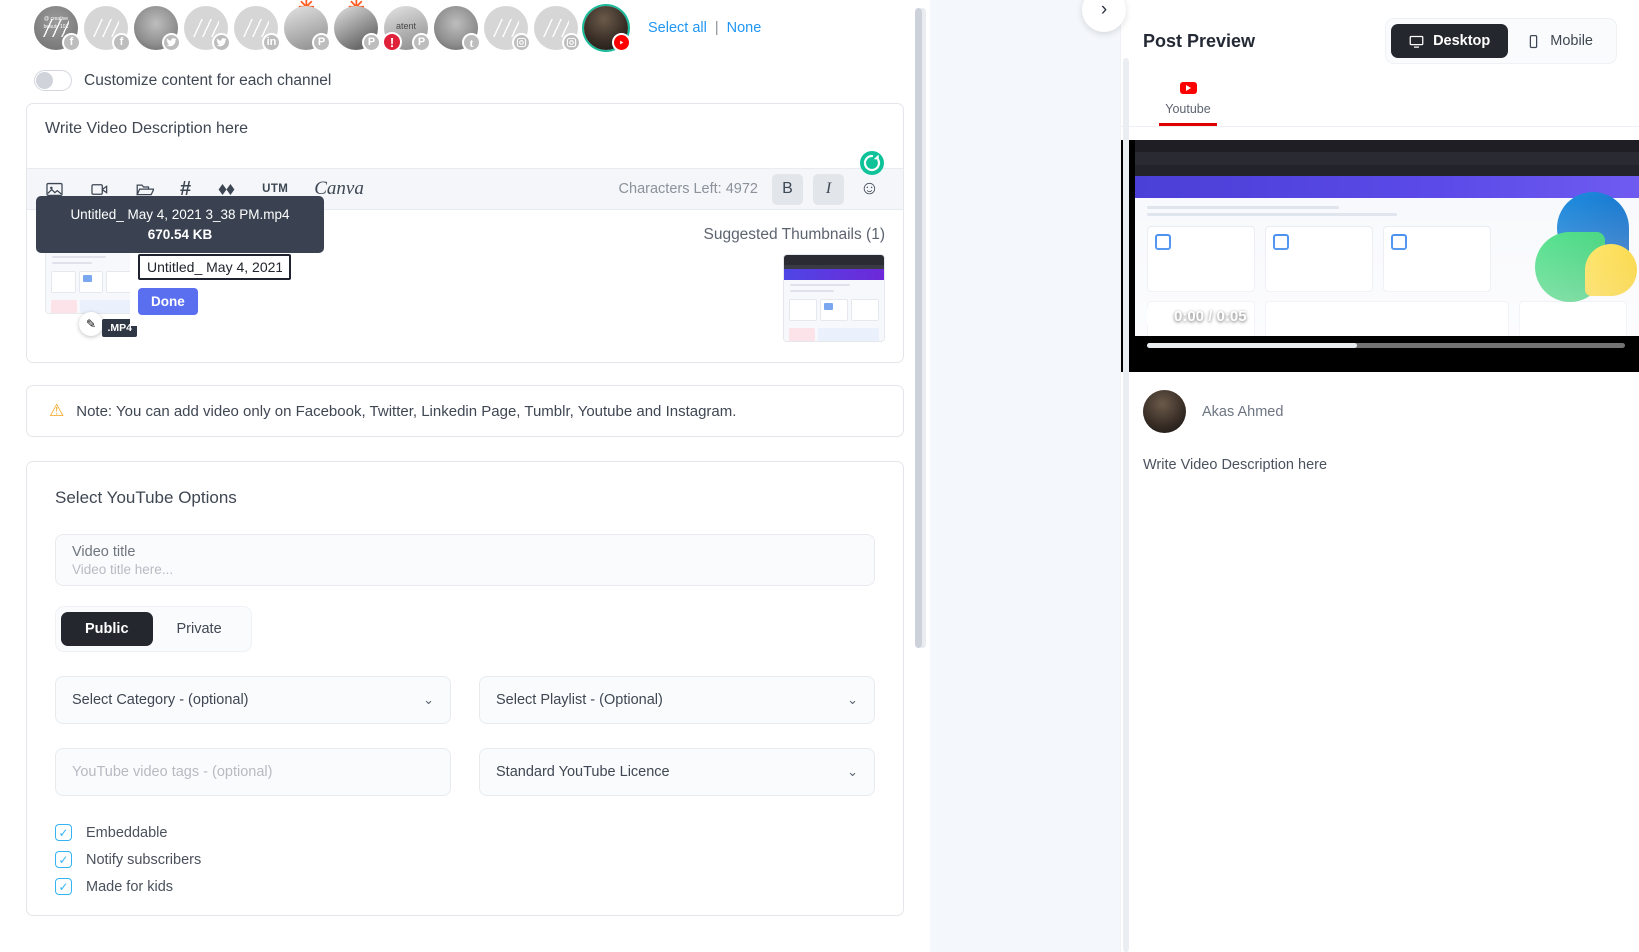  I want to click on suggested-thumbnails-section: Suggested Thumbnails (1), so click(794, 284).